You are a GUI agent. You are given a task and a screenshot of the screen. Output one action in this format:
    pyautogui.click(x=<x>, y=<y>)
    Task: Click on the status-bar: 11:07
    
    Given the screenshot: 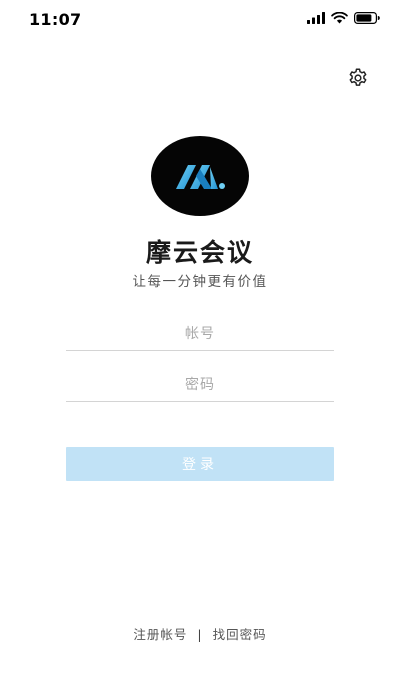 What is the action you would take?
    pyautogui.click(x=200, y=20)
    